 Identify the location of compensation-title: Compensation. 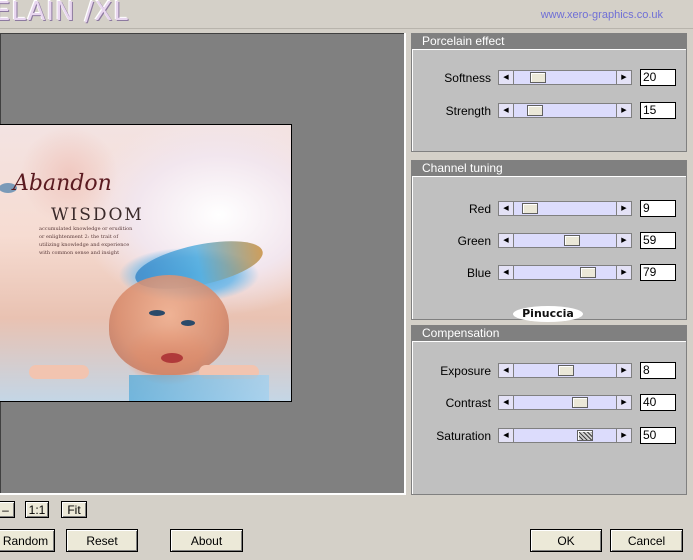
(549, 334).